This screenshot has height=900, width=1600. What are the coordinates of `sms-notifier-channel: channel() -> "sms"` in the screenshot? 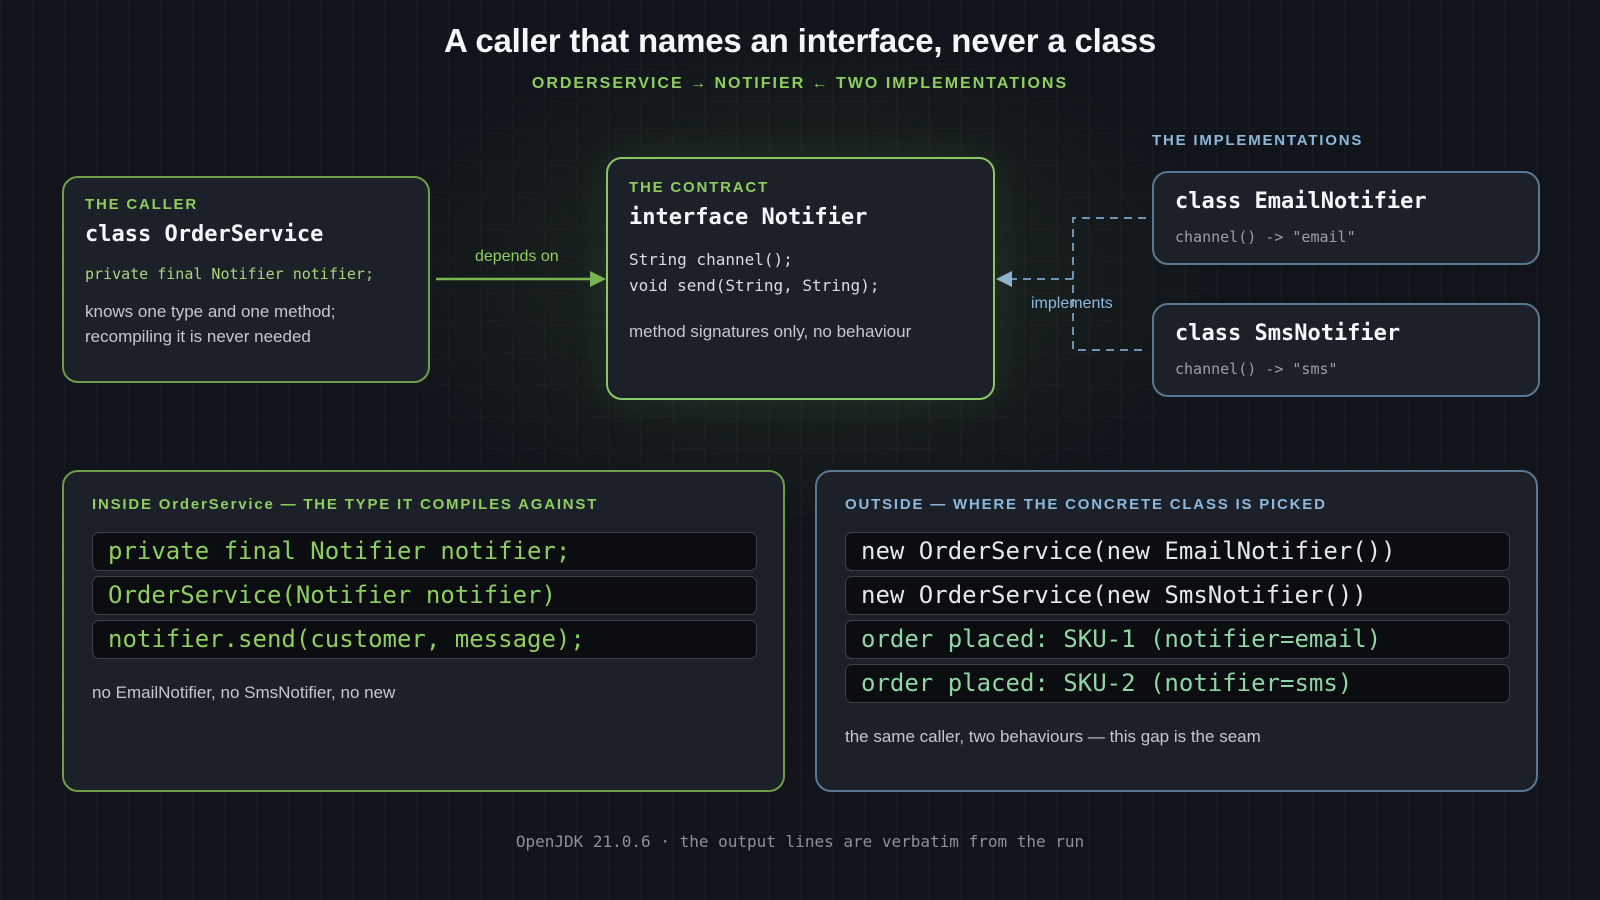 It's located at (1256, 369).